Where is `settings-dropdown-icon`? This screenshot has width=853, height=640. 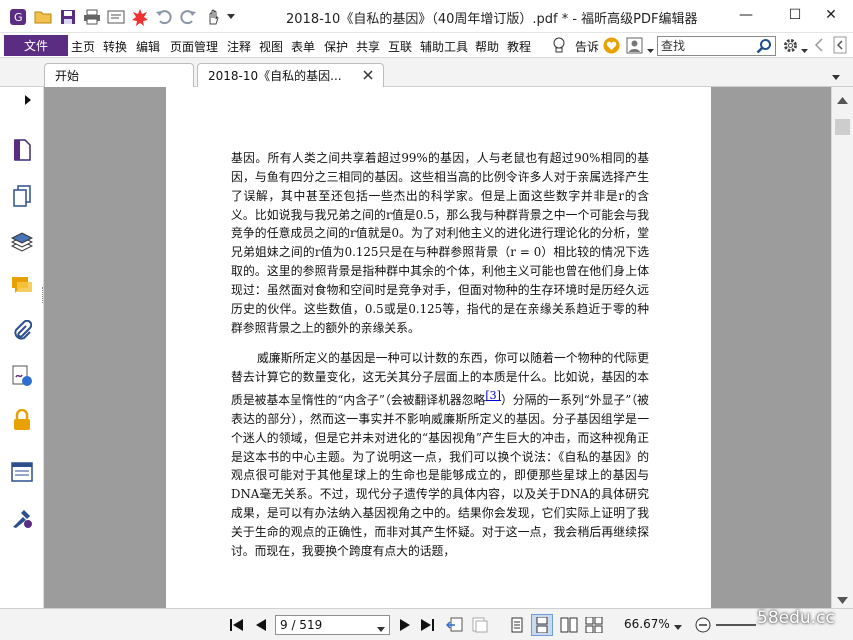 settings-dropdown-icon is located at coordinates (804, 50).